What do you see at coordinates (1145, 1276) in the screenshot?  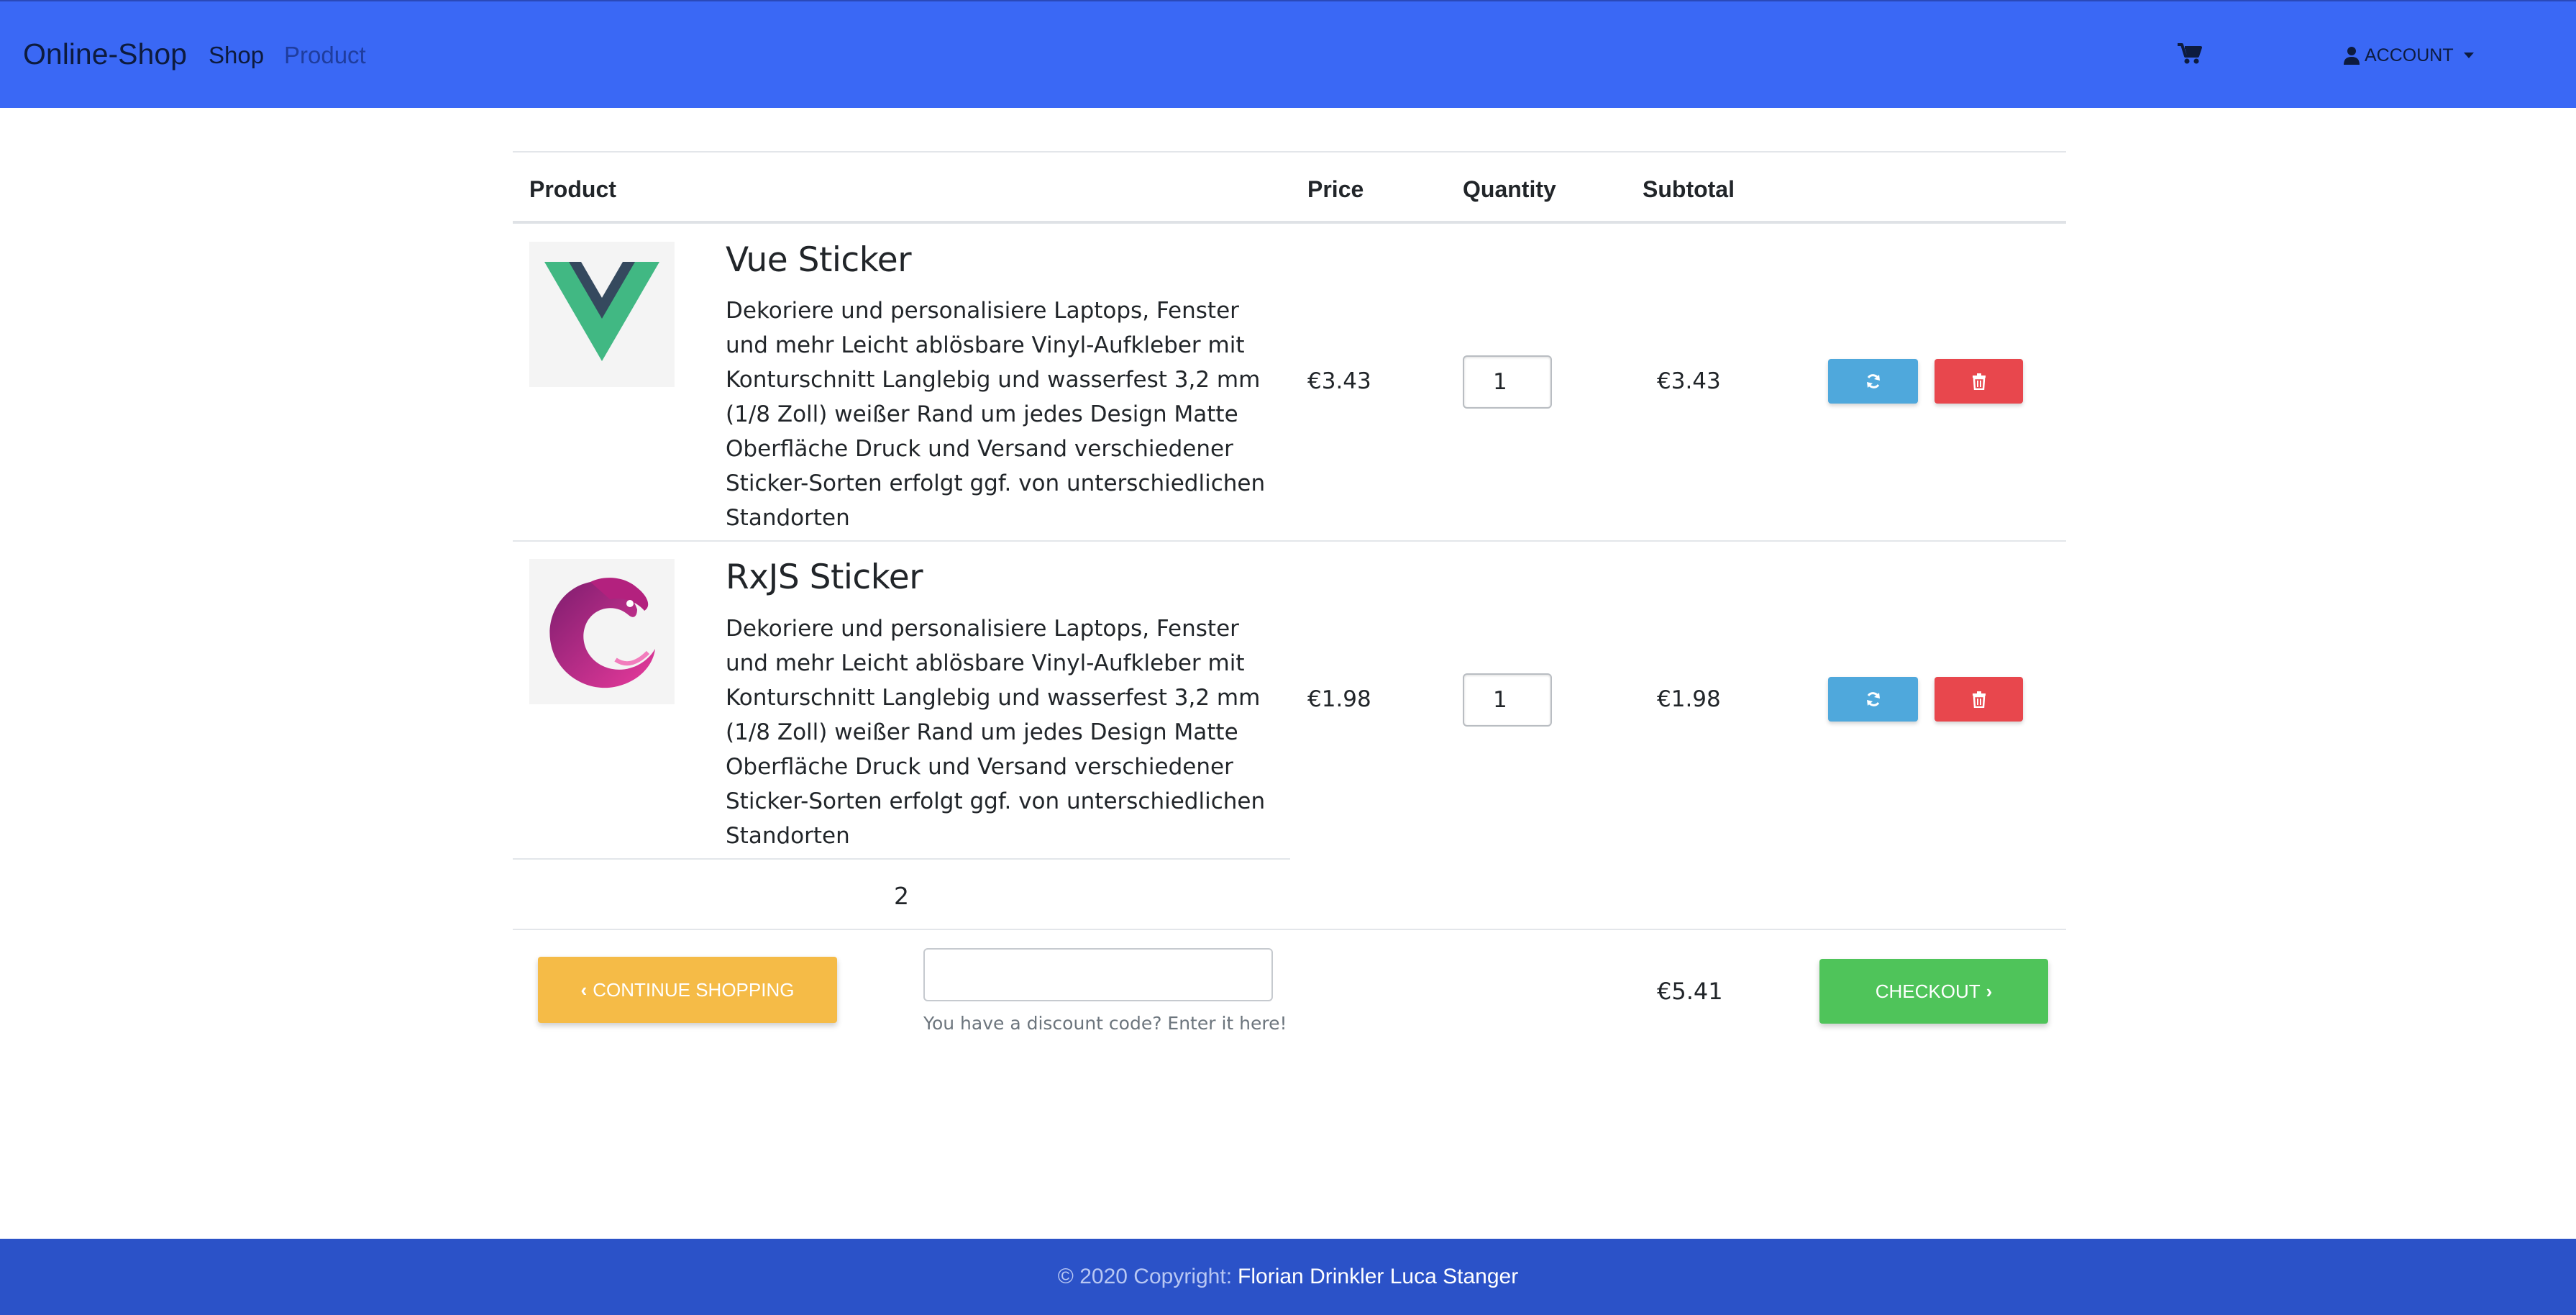 I see `footer-copyright: © 2020 Copyright:` at bounding box center [1145, 1276].